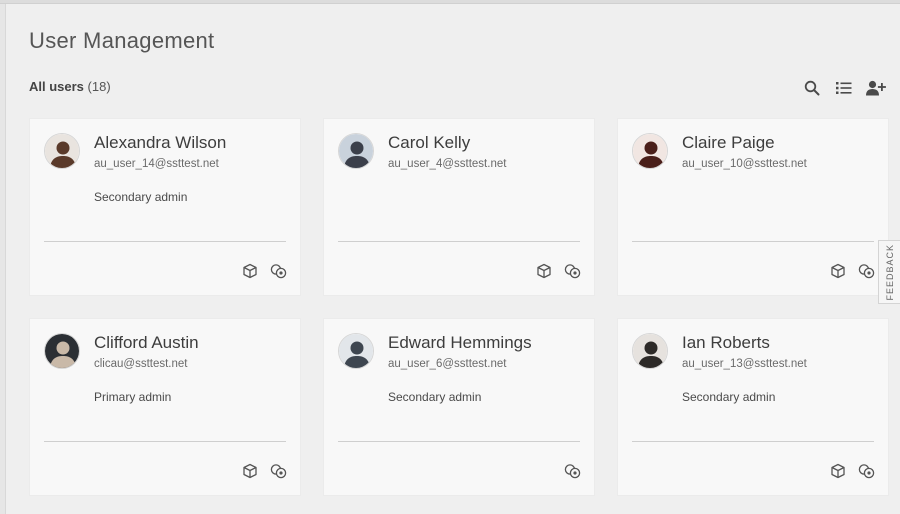  Describe the element at coordinates (753, 207) in the screenshot. I see `user-card: Claire Paige au_user_10@ssttest.net` at that location.